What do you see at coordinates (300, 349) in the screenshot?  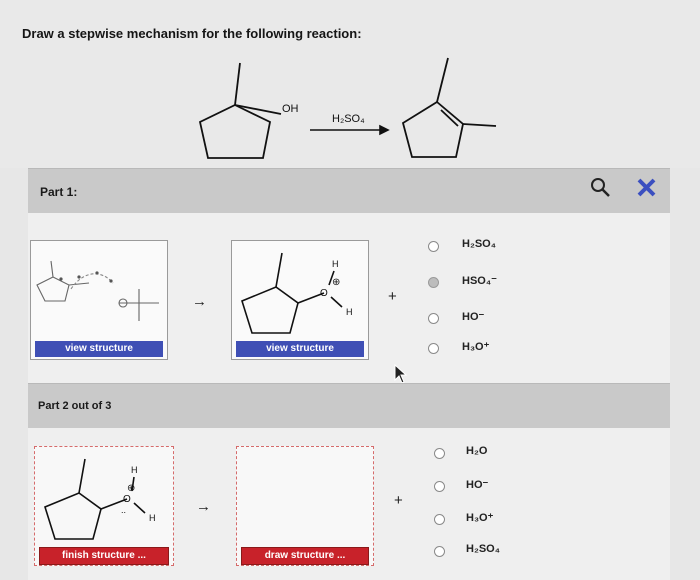 I see `view-structure-button-2: view structure` at bounding box center [300, 349].